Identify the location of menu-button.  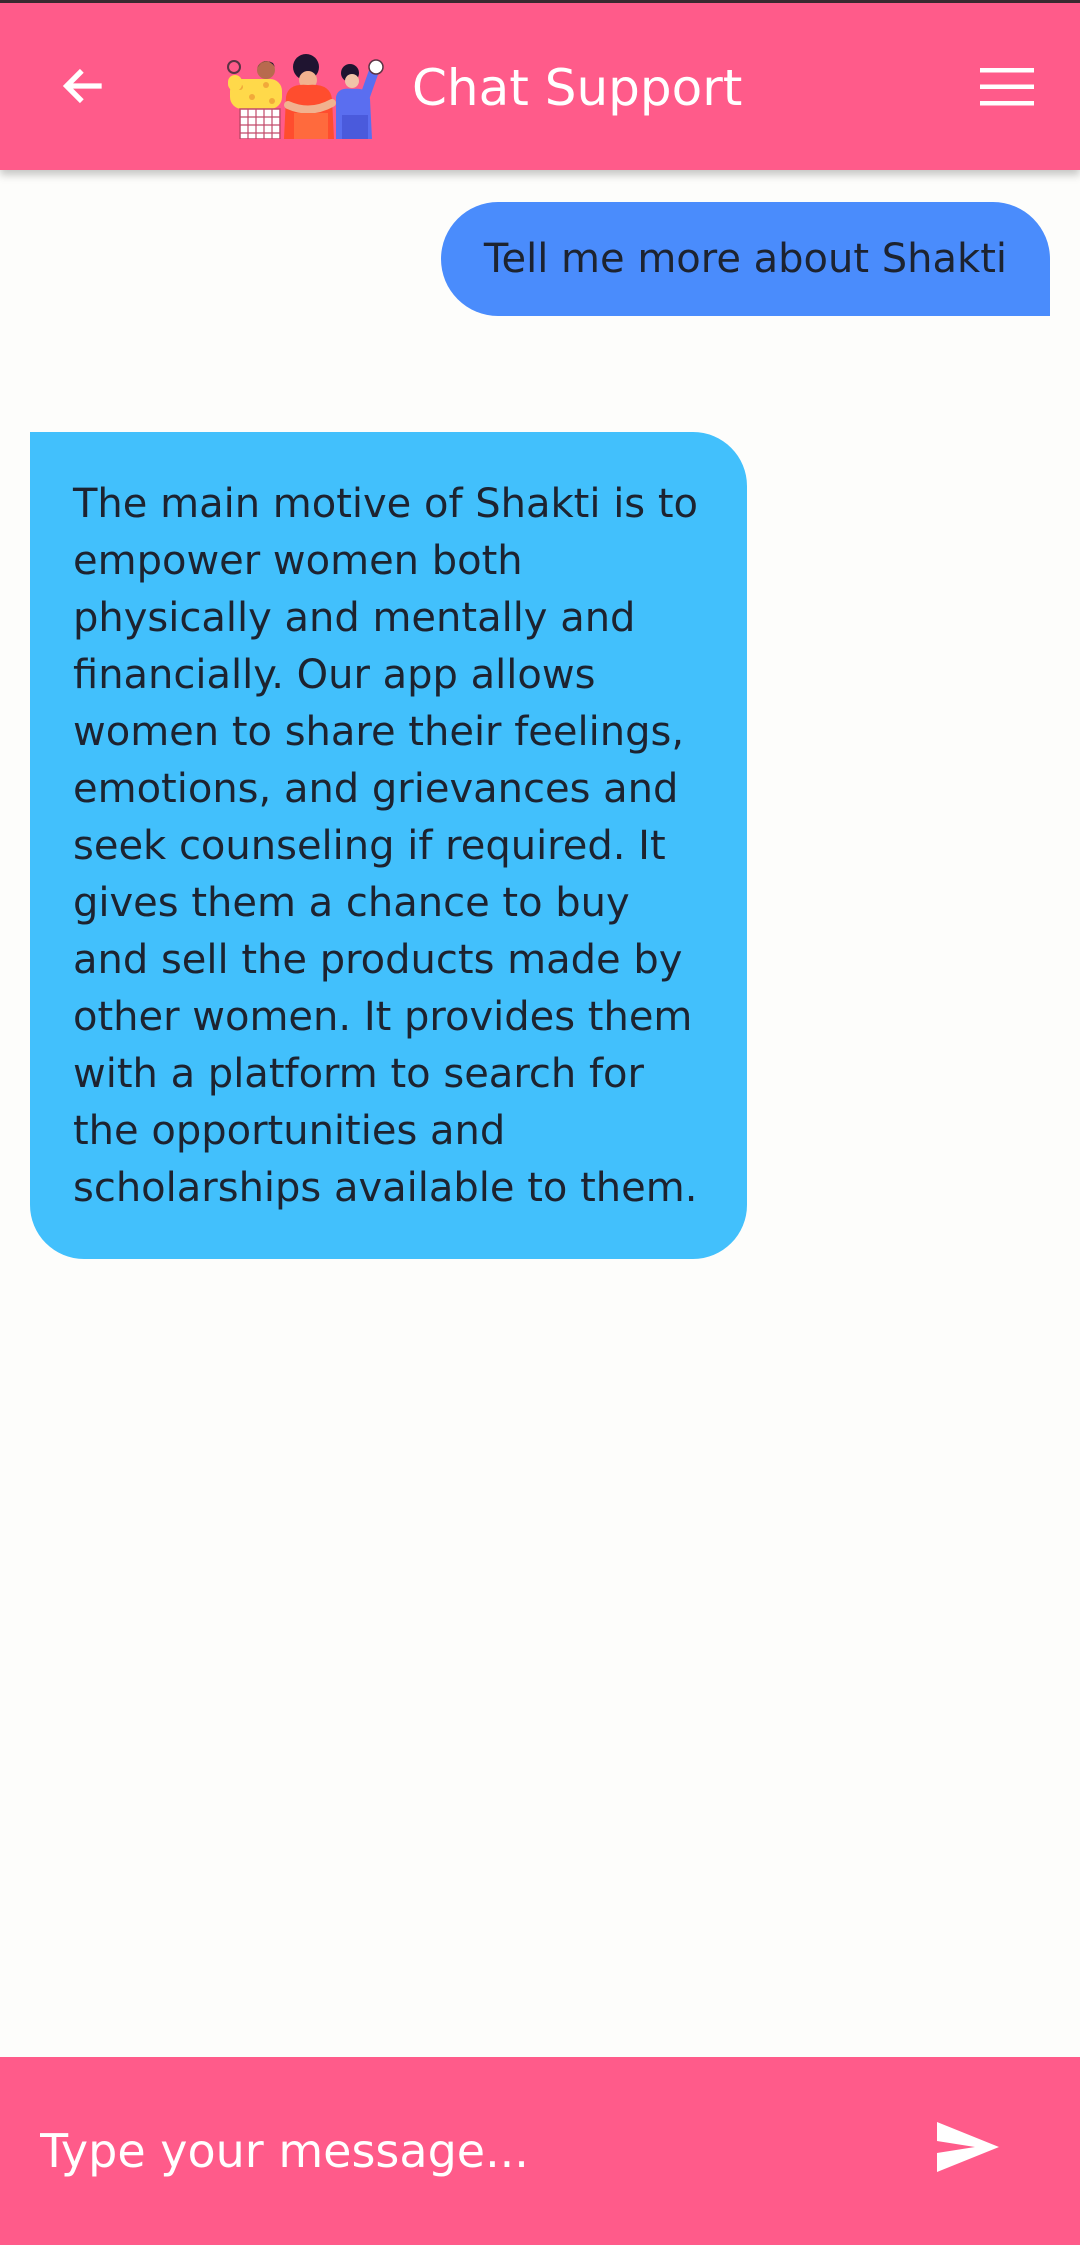
(1007, 87).